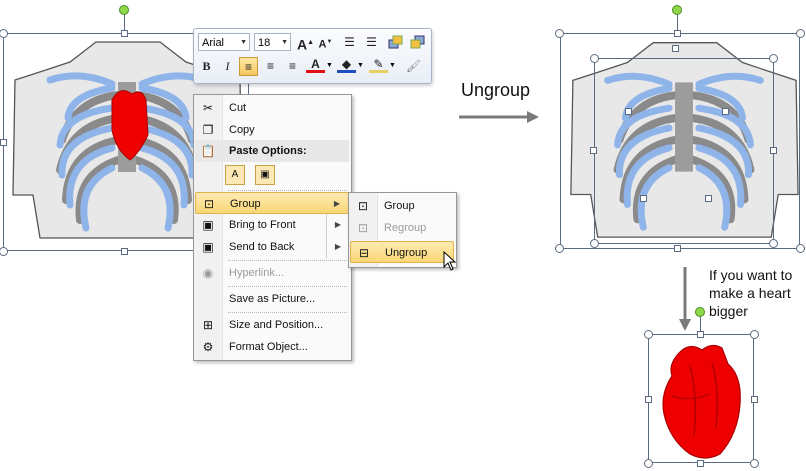 This screenshot has height=471, width=806. Describe the element at coordinates (272, 225) in the screenshot. I see `menu-item-bring-to-front: ▣ Bring to Front ▶` at that location.